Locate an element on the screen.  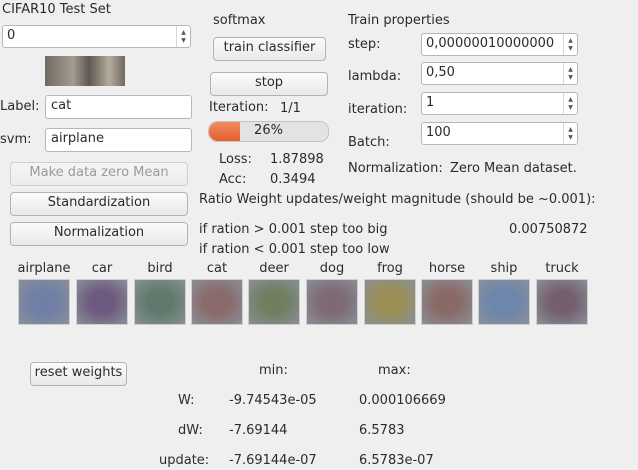
acc-caption: Acc: is located at coordinates (233, 179).